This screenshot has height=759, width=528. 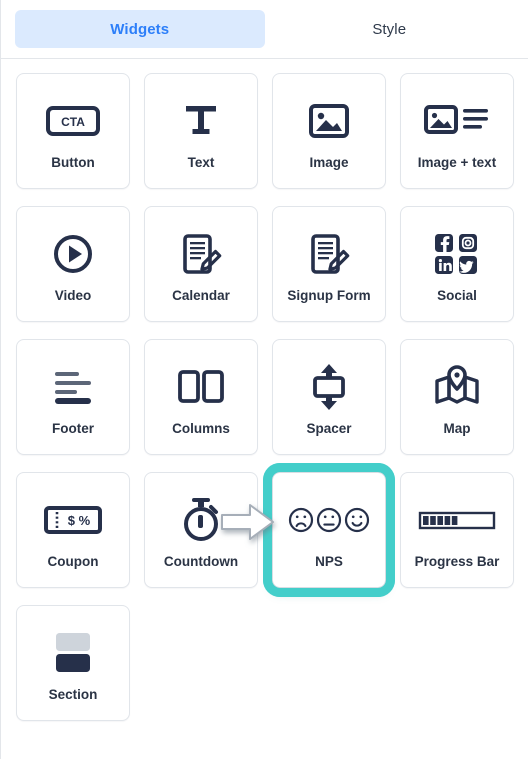 I want to click on play-circle-icon, so click(x=73, y=254).